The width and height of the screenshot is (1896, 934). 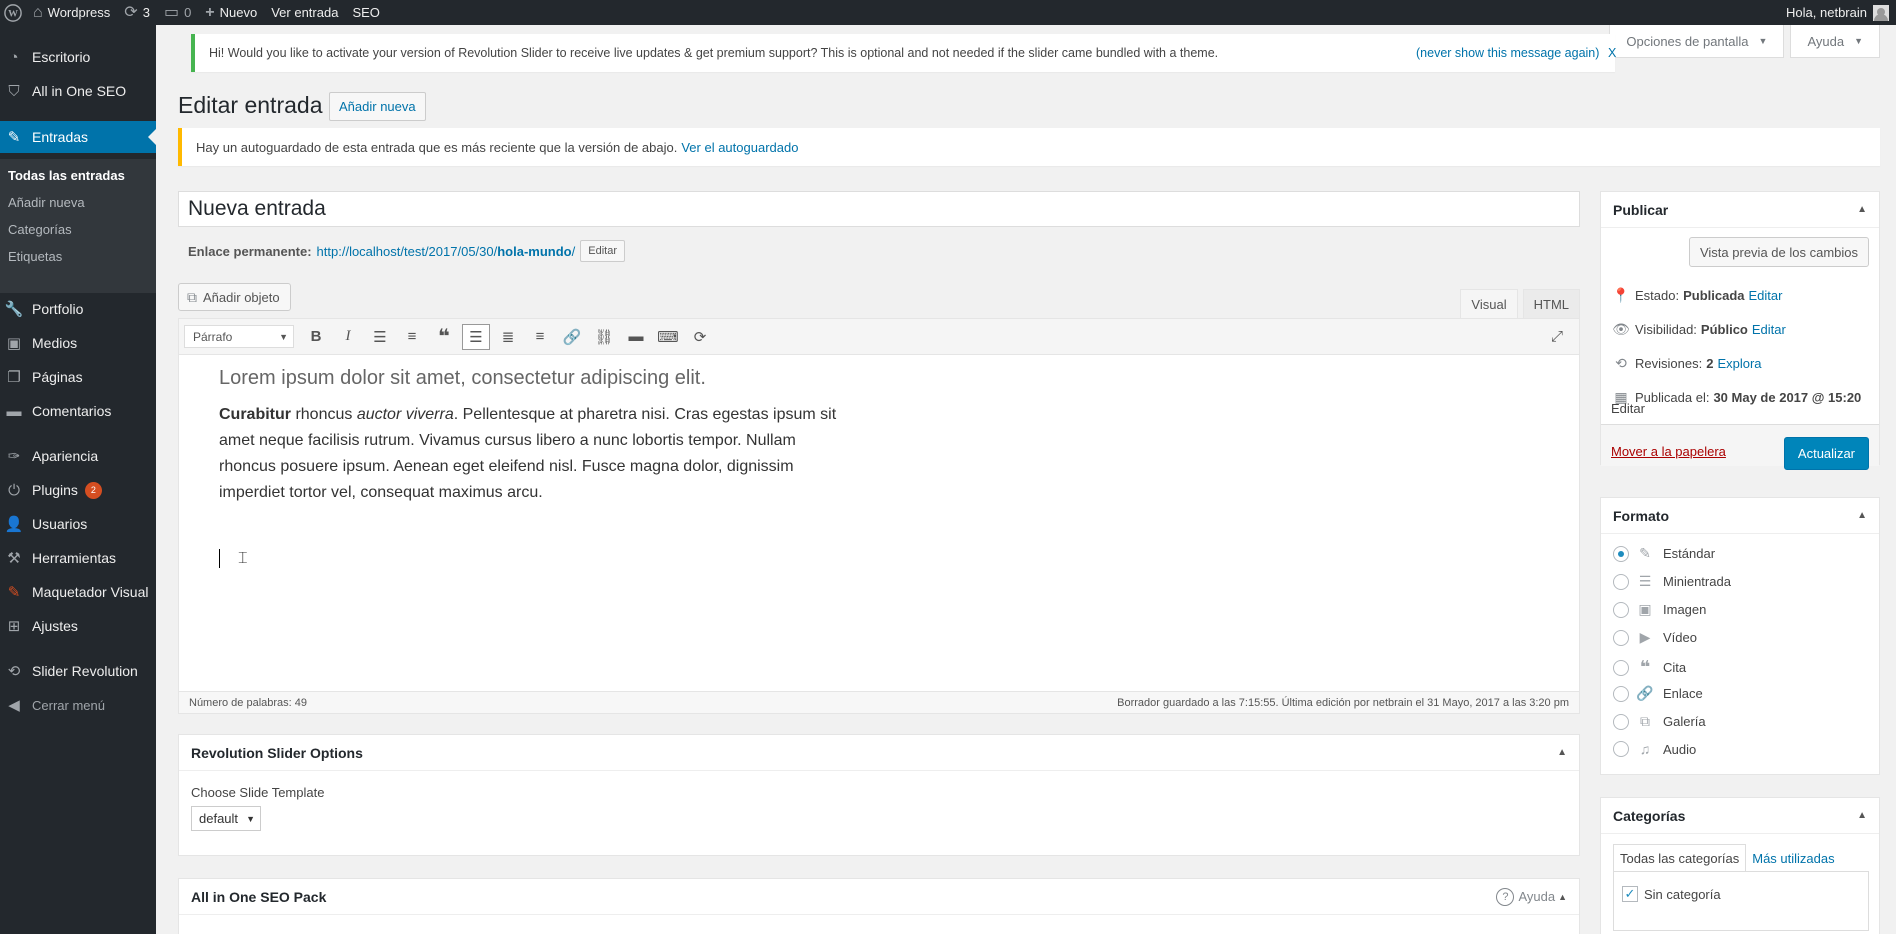 I want to click on screen-options-button: Opciones de pantalla ▼, so click(x=1697, y=41).